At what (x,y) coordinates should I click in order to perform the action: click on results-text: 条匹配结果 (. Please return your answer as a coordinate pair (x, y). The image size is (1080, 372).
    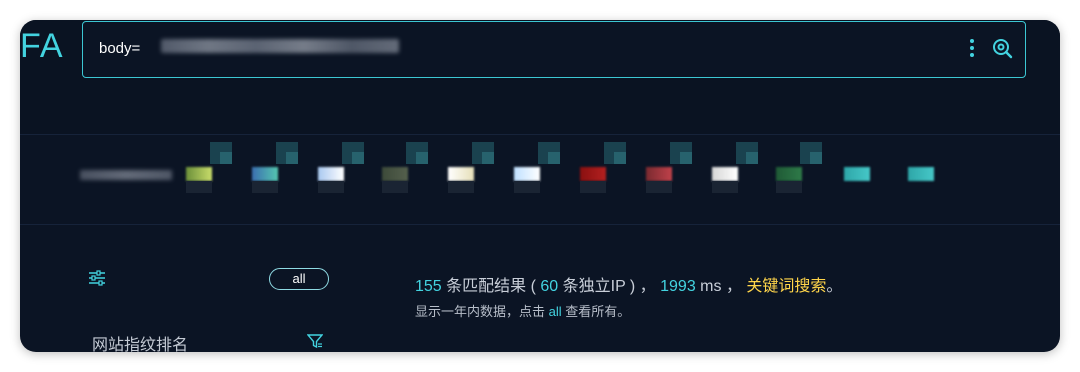
    Looking at the image, I should click on (491, 286).